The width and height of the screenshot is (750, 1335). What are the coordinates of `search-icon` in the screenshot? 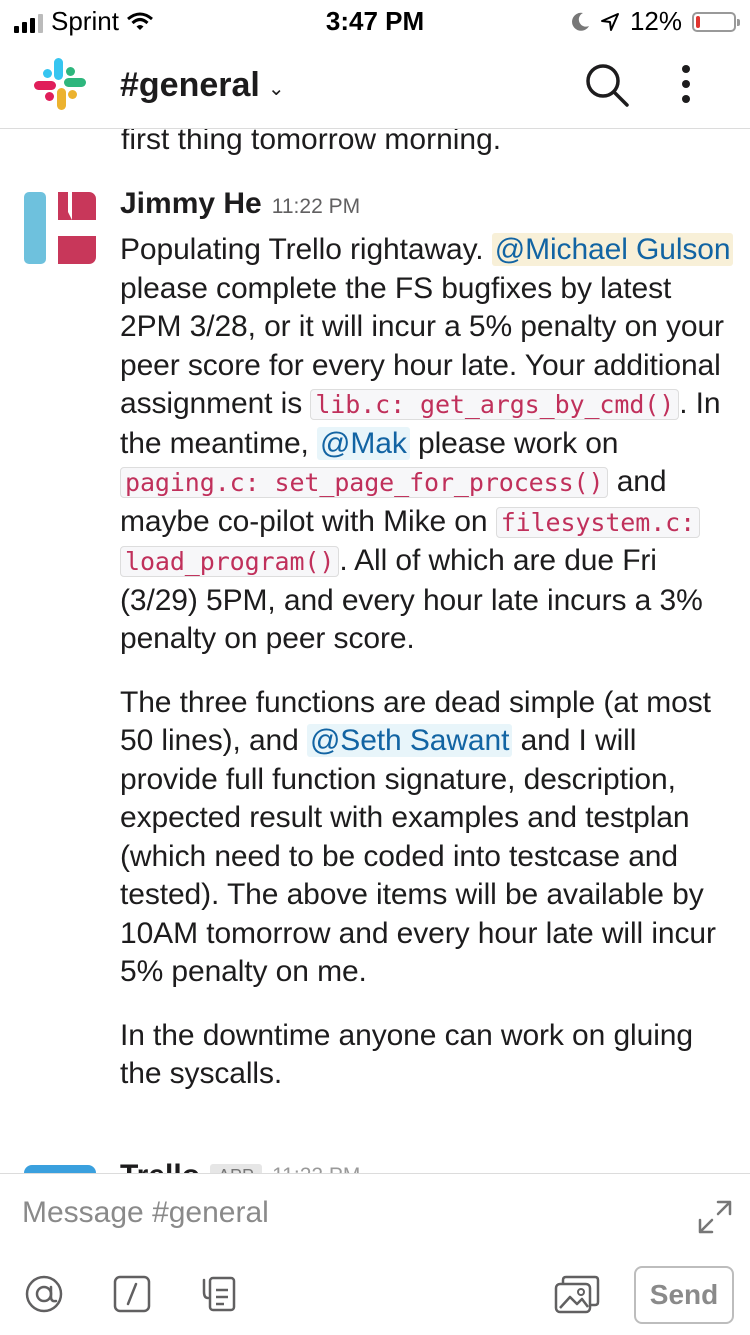 It's located at (607, 85).